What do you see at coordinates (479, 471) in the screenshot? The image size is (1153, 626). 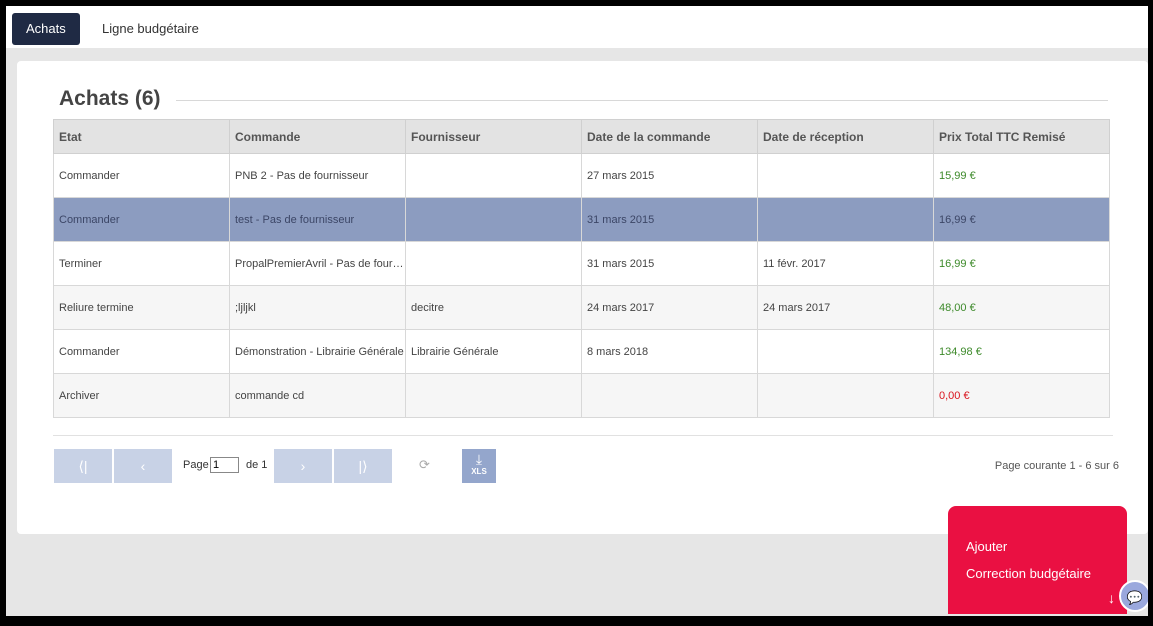 I see `xls-label: XLS` at bounding box center [479, 471].